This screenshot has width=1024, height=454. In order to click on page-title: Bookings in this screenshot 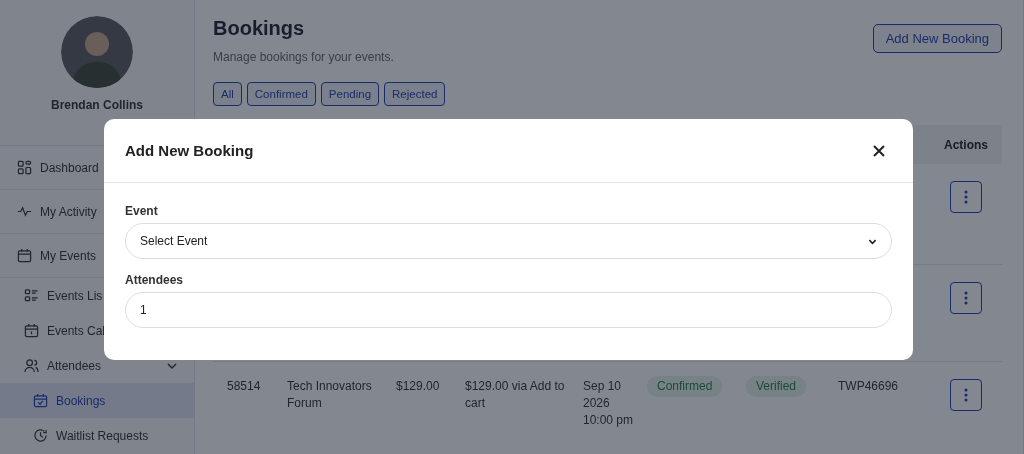, I will do `click(259, 28)`.